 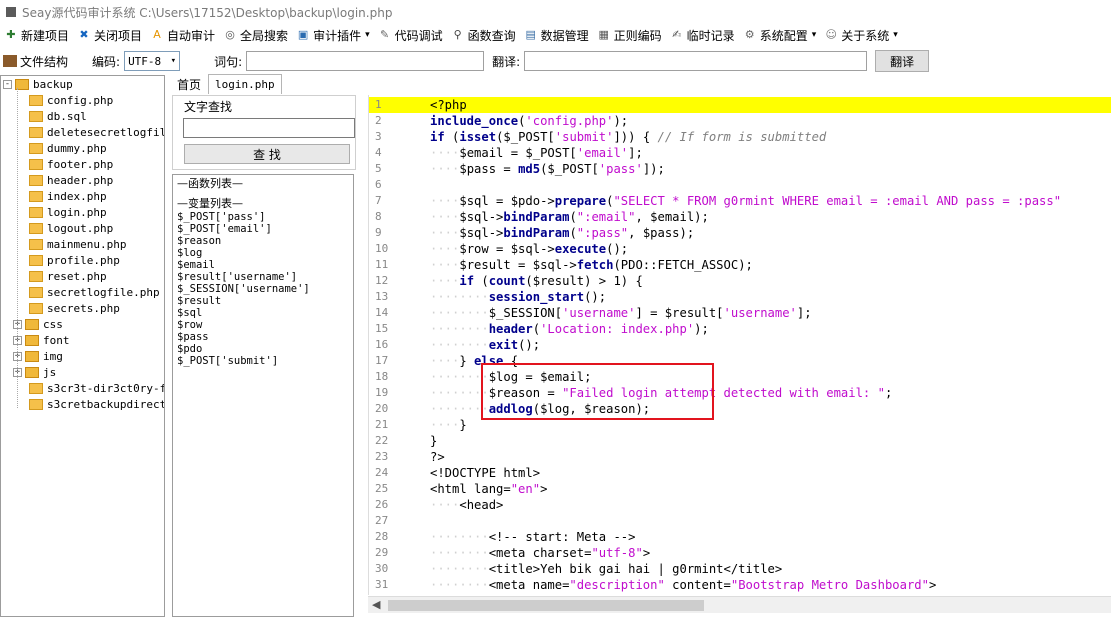 What do you see at coordinates (263, 217) in the screenshot?
I see `variable-item: $_POST['pass']` at bounding box center [263, 217].